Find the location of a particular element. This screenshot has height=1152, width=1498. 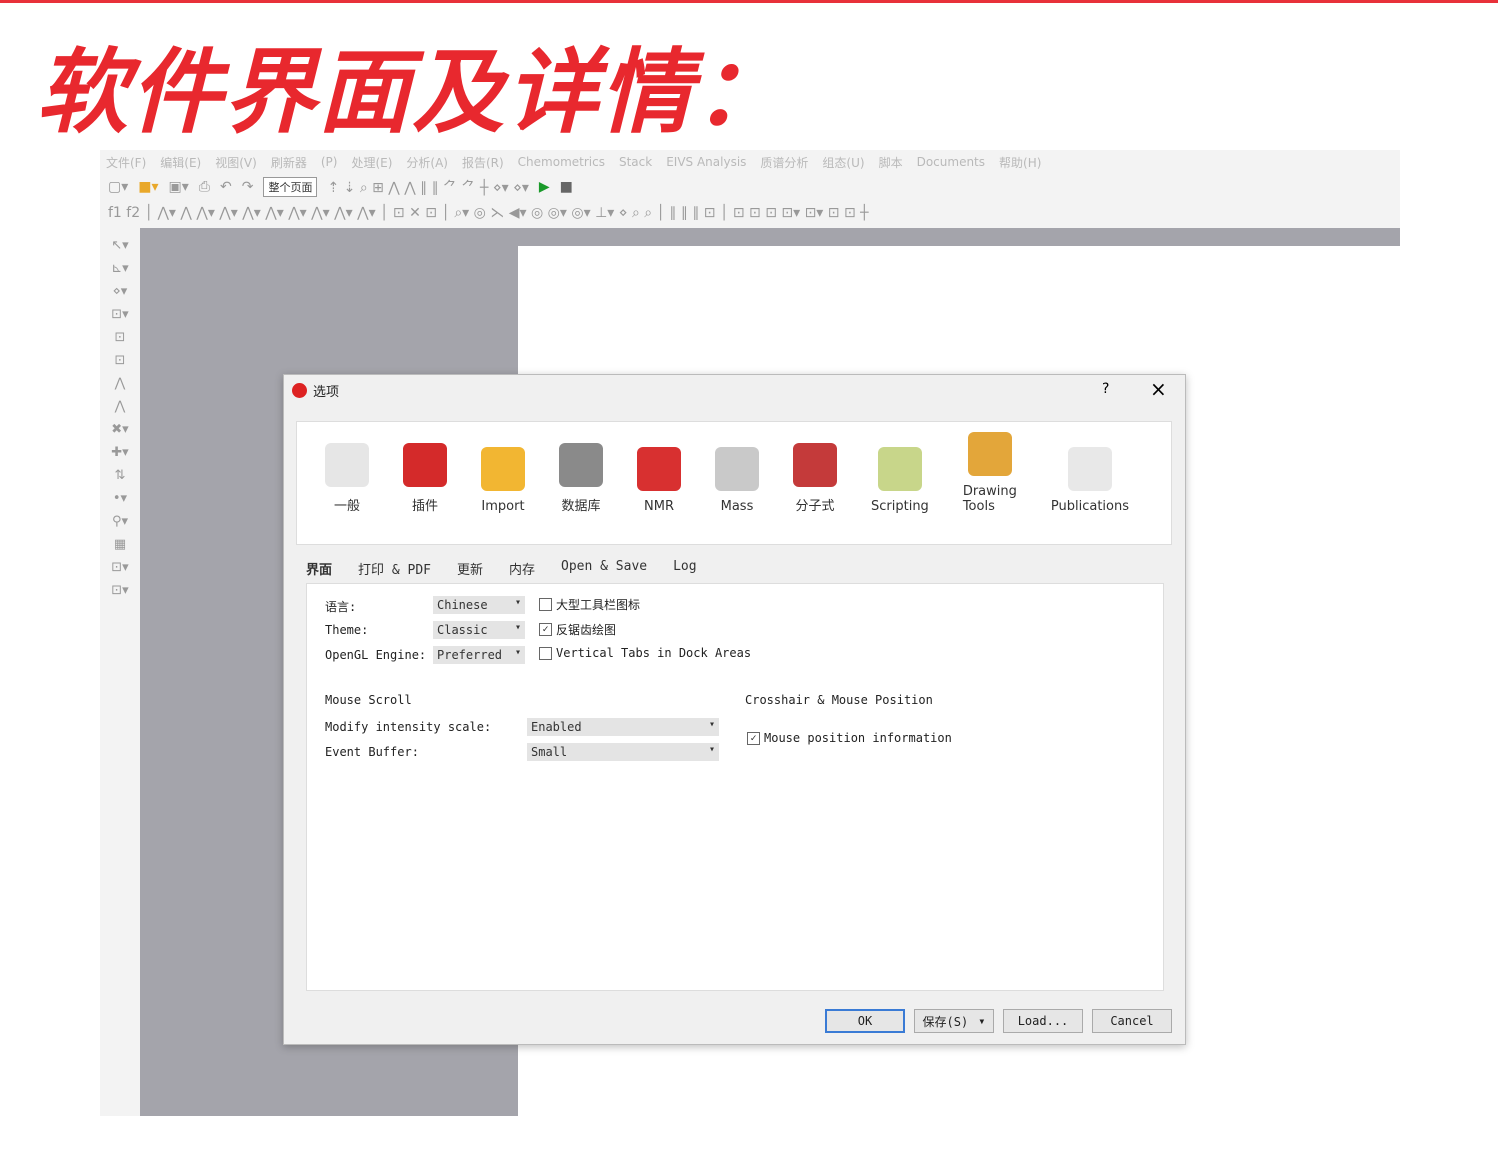

category-label: 分子式 is located at coordinates (815, 506).